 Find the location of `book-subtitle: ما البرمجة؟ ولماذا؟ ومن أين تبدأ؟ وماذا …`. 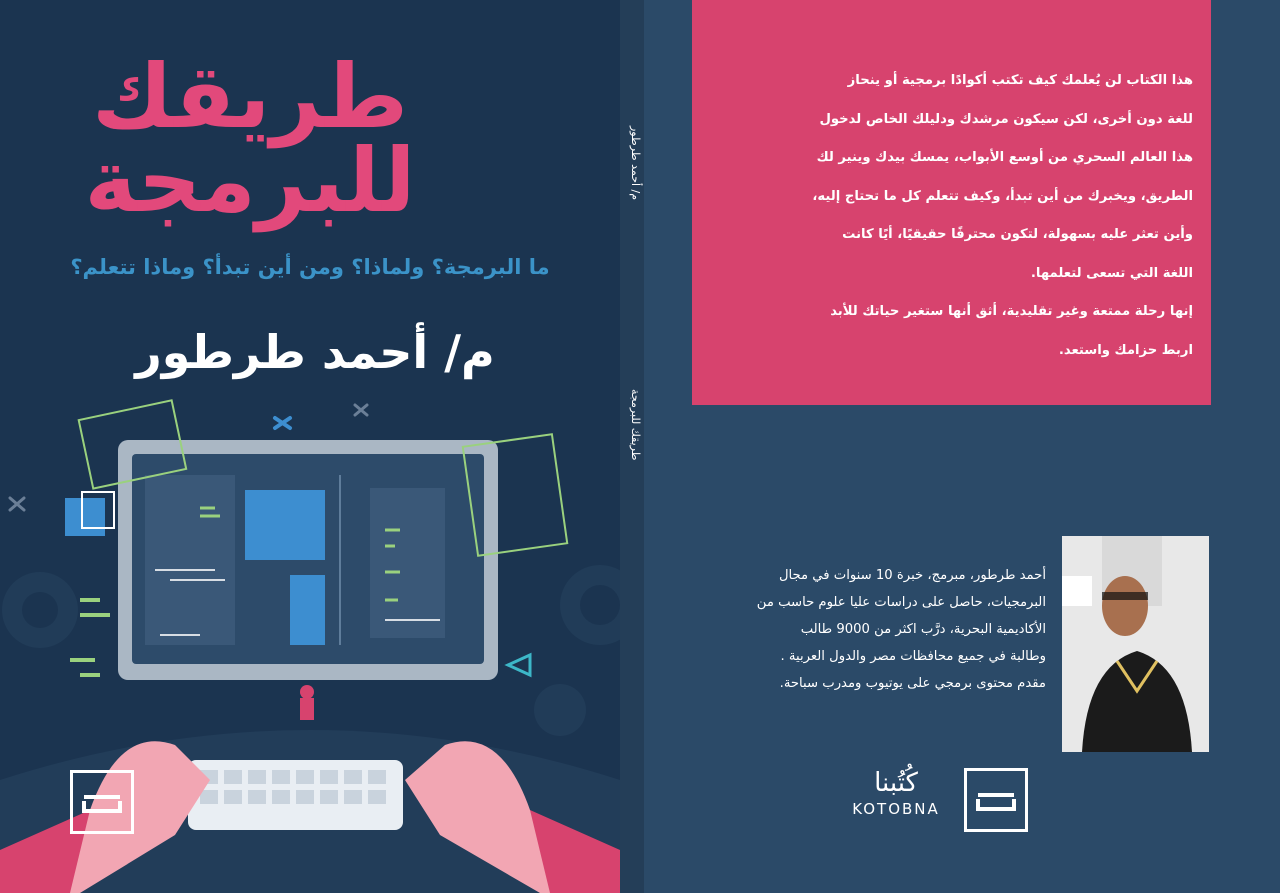

book-subtitle: ما البرمجة؟ ولماذا؟ ومن أين تبدأ؟ وماذا … is located at coordinates (310, 267).